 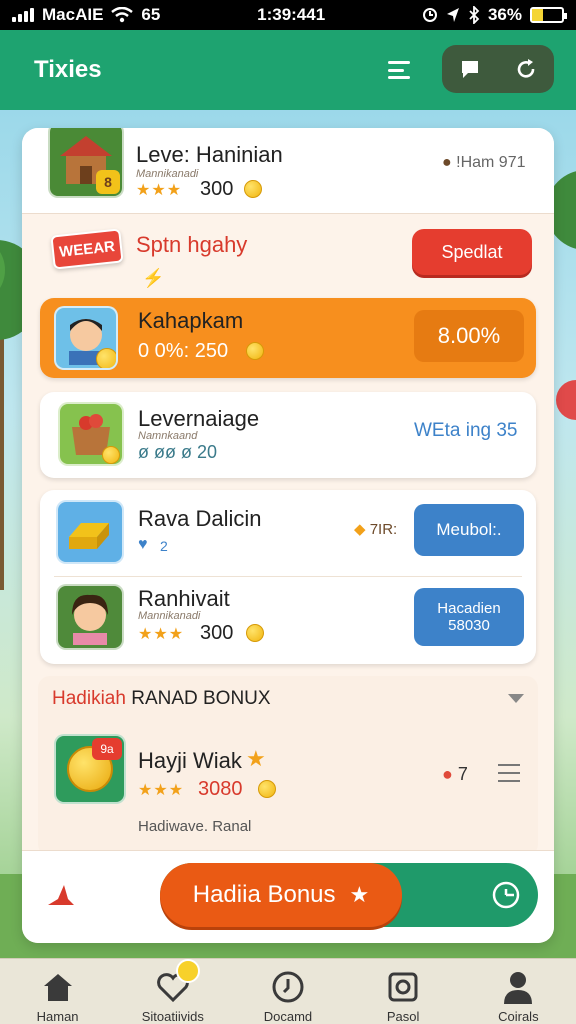 I want to click on gold-bar-thumbnail, so click(x=90, y=532).